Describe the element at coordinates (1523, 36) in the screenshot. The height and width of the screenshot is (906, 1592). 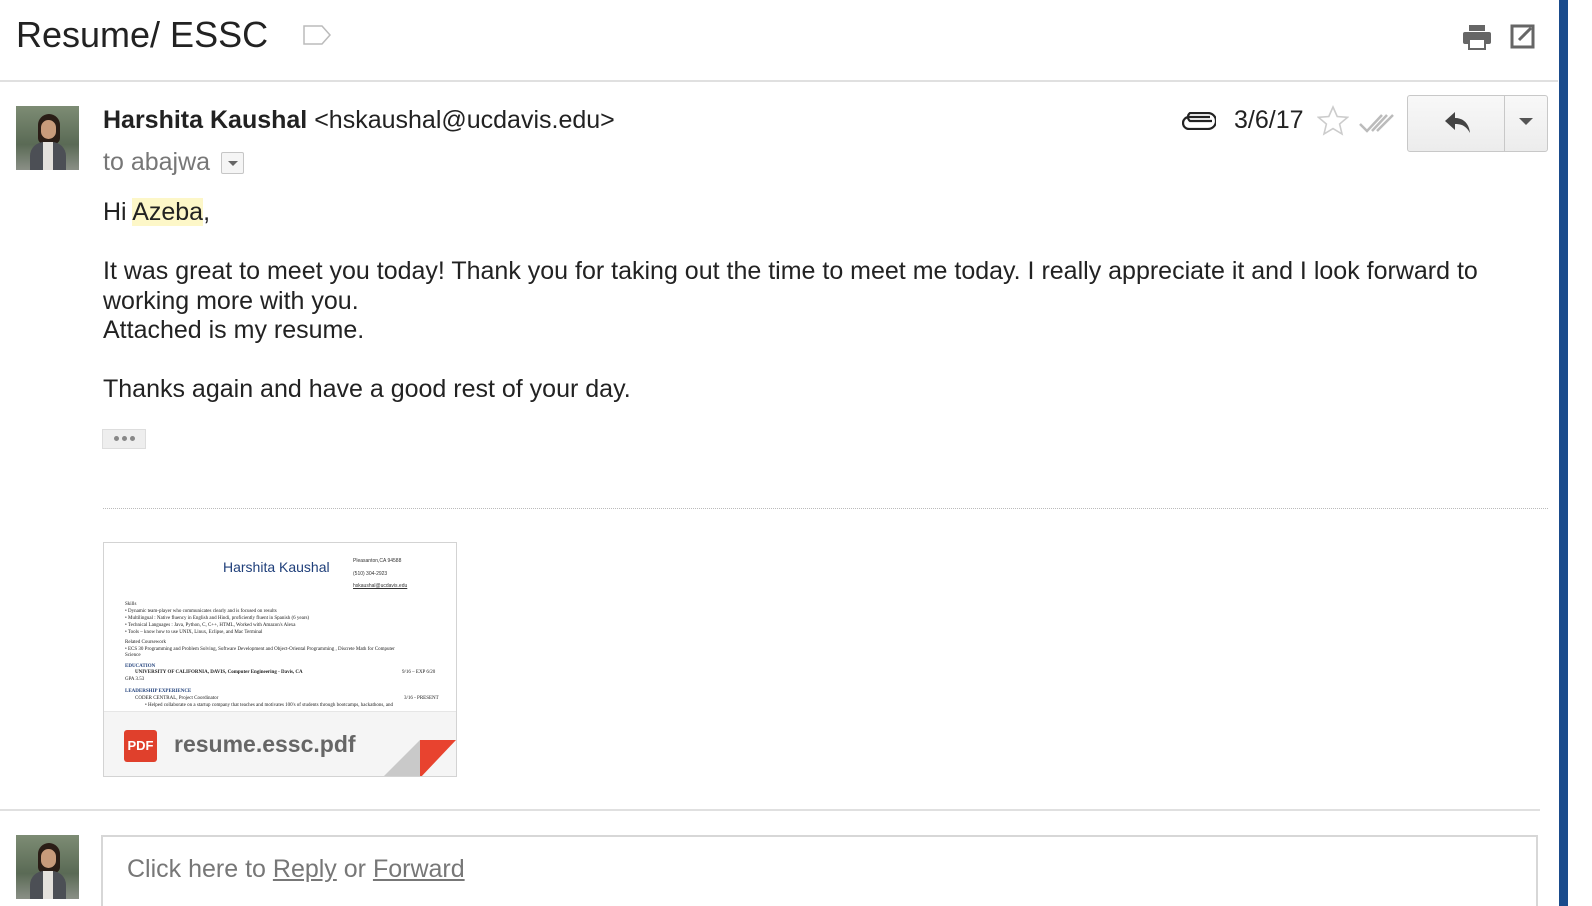
I see `open-in-new-window-icon` at that location.